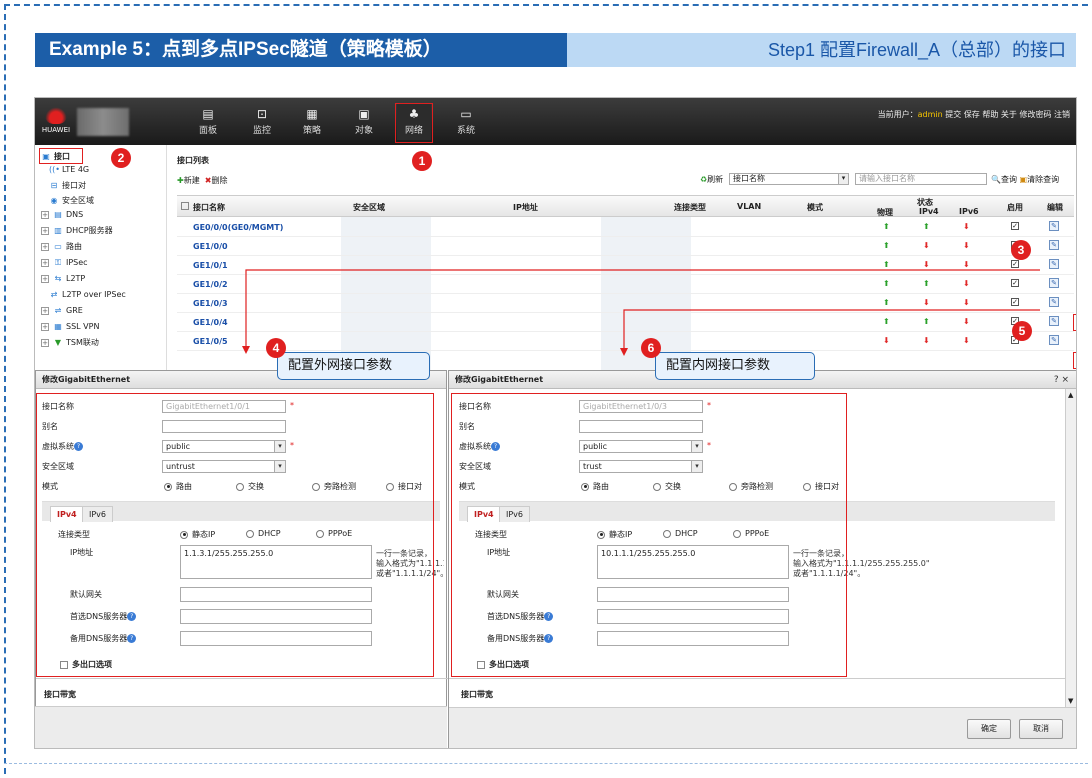 The height and width of the screenshot is (778, 1092). I want to click on step-marker-3: 3, so click(1021, 250).